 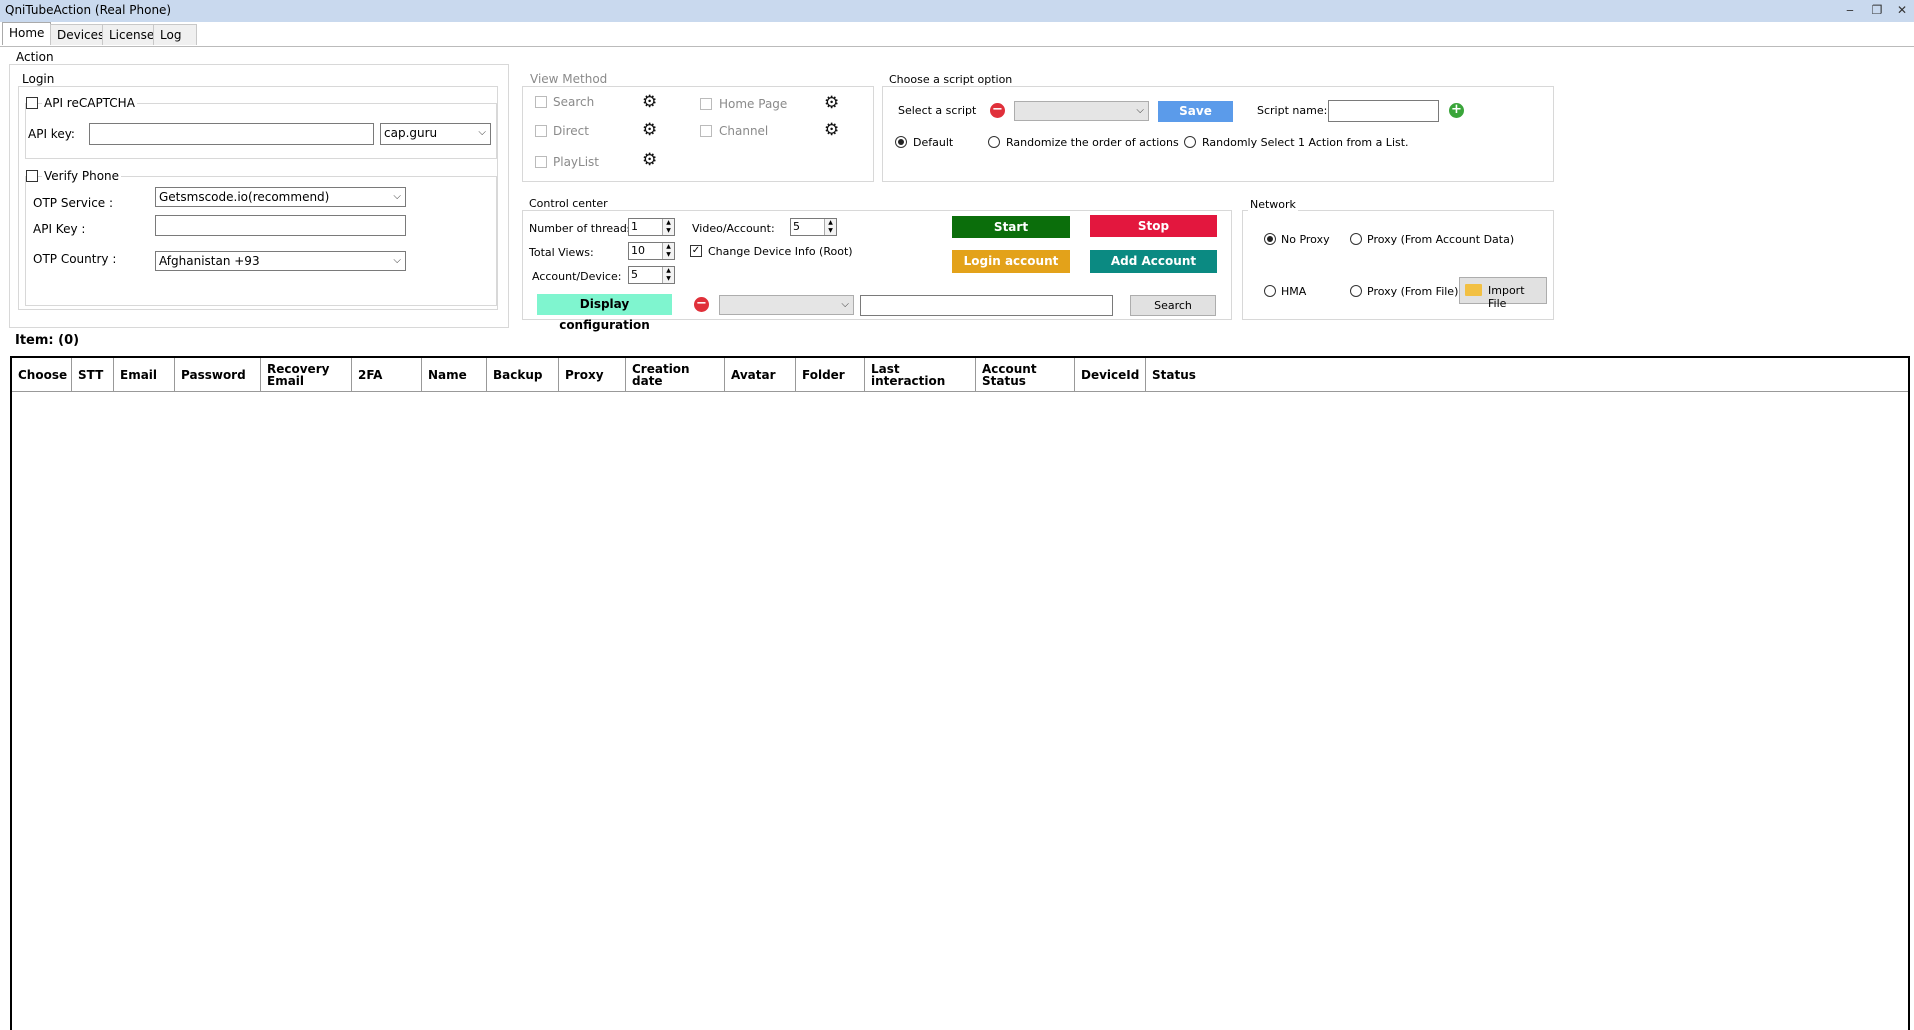 What do you see at coordinates (1153, 261) in the screenshot?
I see `add-account-button: Add Account` at bounding box center [1153, 261].